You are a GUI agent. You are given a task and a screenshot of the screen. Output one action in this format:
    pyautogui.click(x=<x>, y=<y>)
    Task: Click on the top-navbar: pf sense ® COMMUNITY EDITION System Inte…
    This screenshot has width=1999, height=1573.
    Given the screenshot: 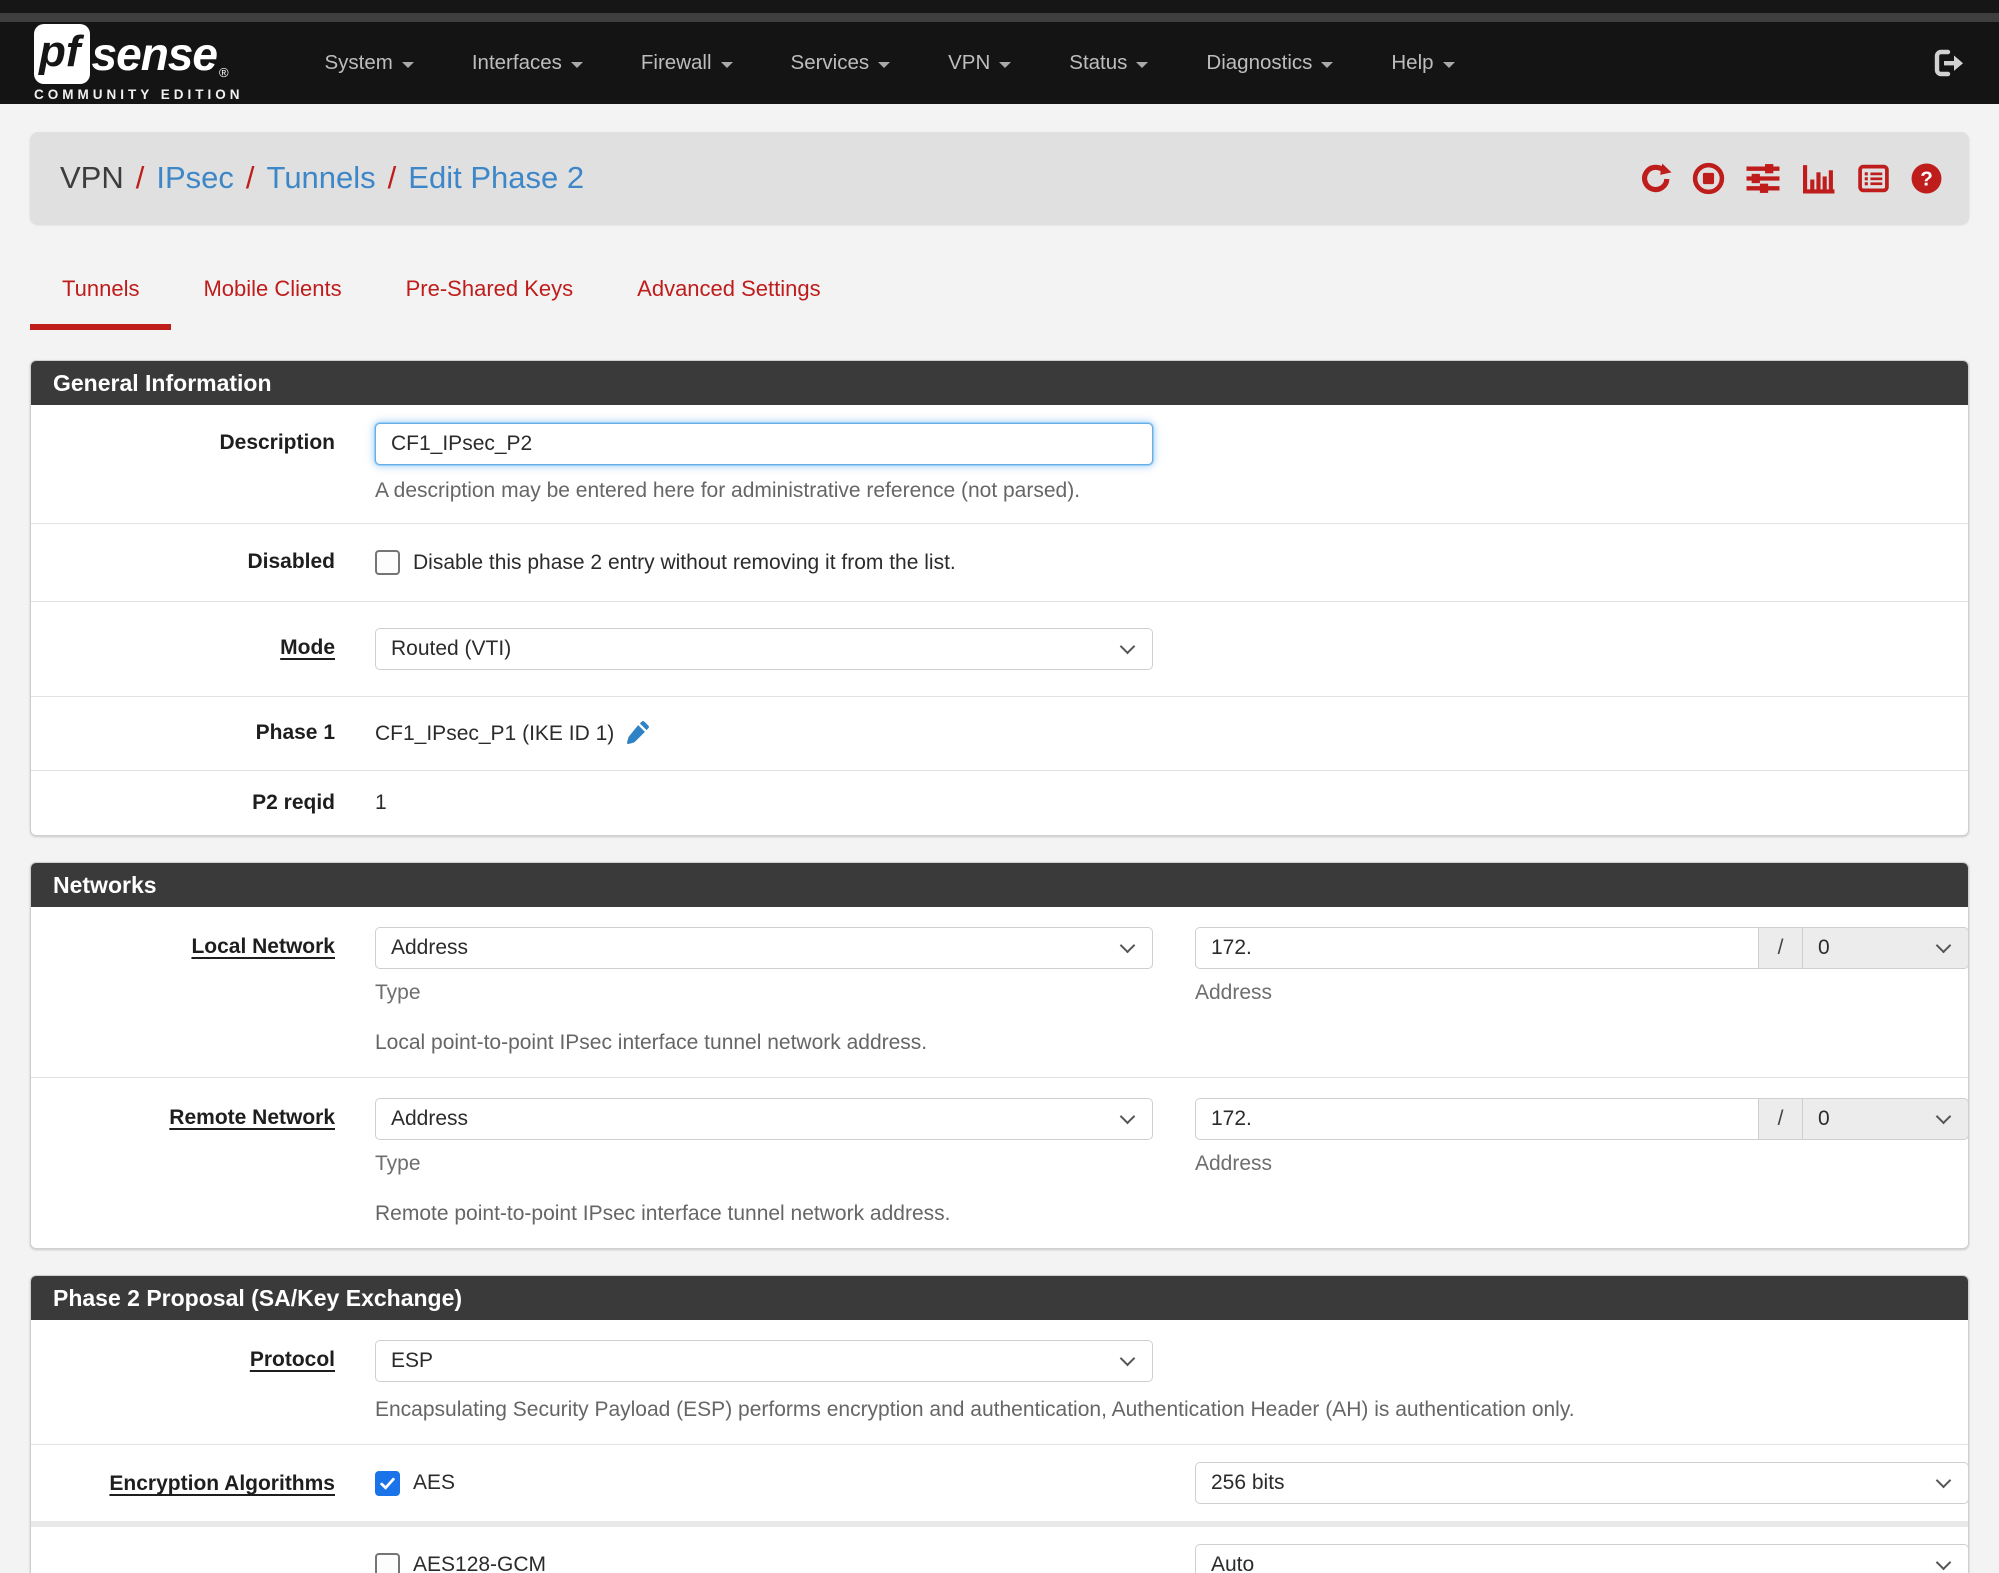 What is the action you would take?
    pyautogui.click(x=999, y=63)
    